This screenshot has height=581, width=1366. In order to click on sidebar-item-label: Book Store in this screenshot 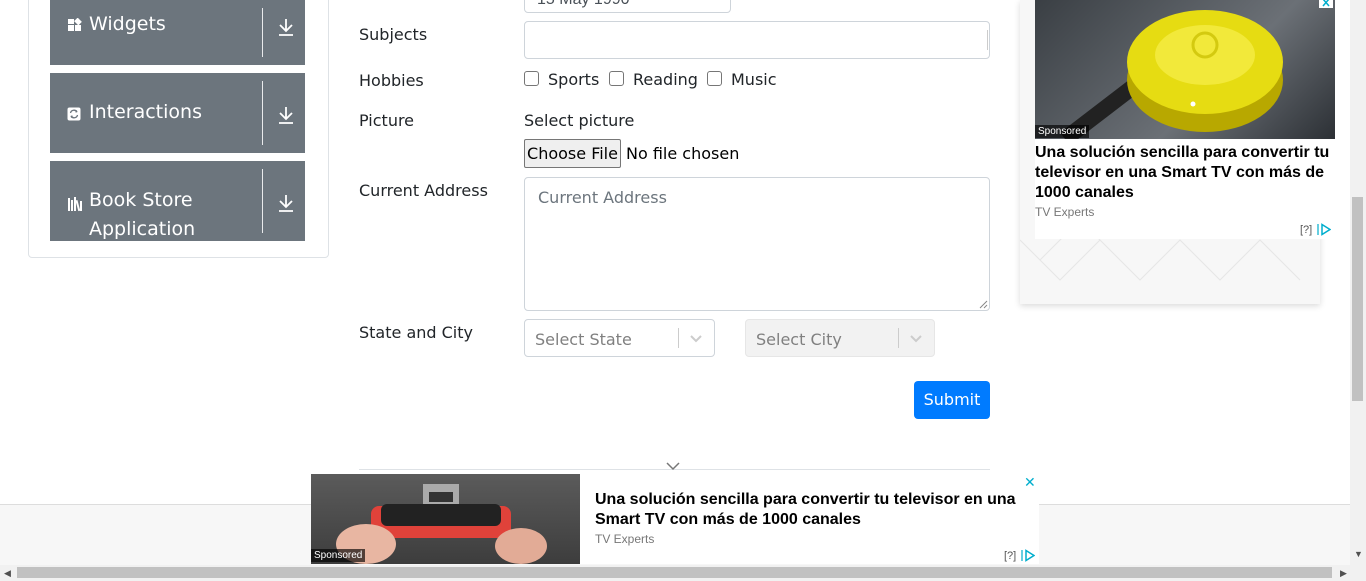, I will do `click(141, 200)`.